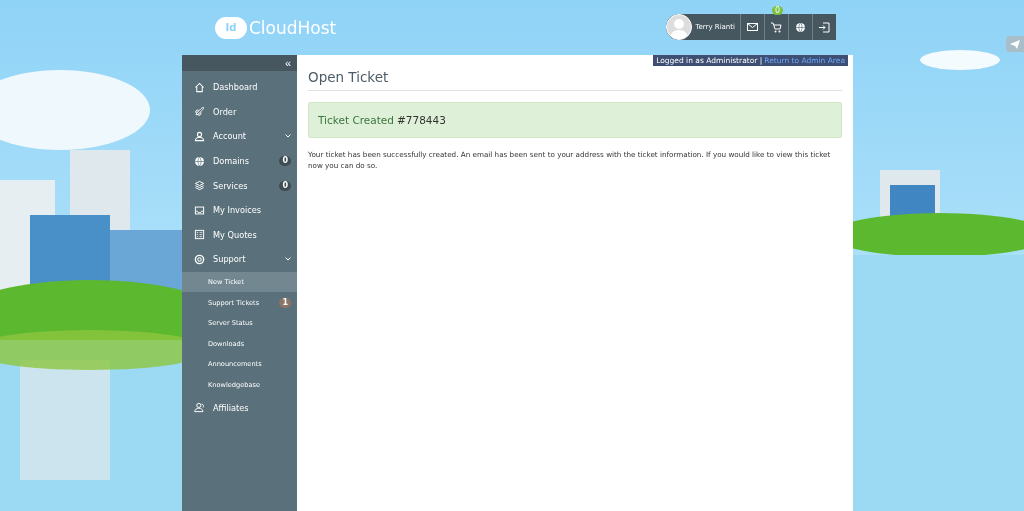 The height and width of the screenshot is (511, 1024). Describe the element at coordinates (232, 161) in the screenshot. I see `menu-label: Domains` at that location.